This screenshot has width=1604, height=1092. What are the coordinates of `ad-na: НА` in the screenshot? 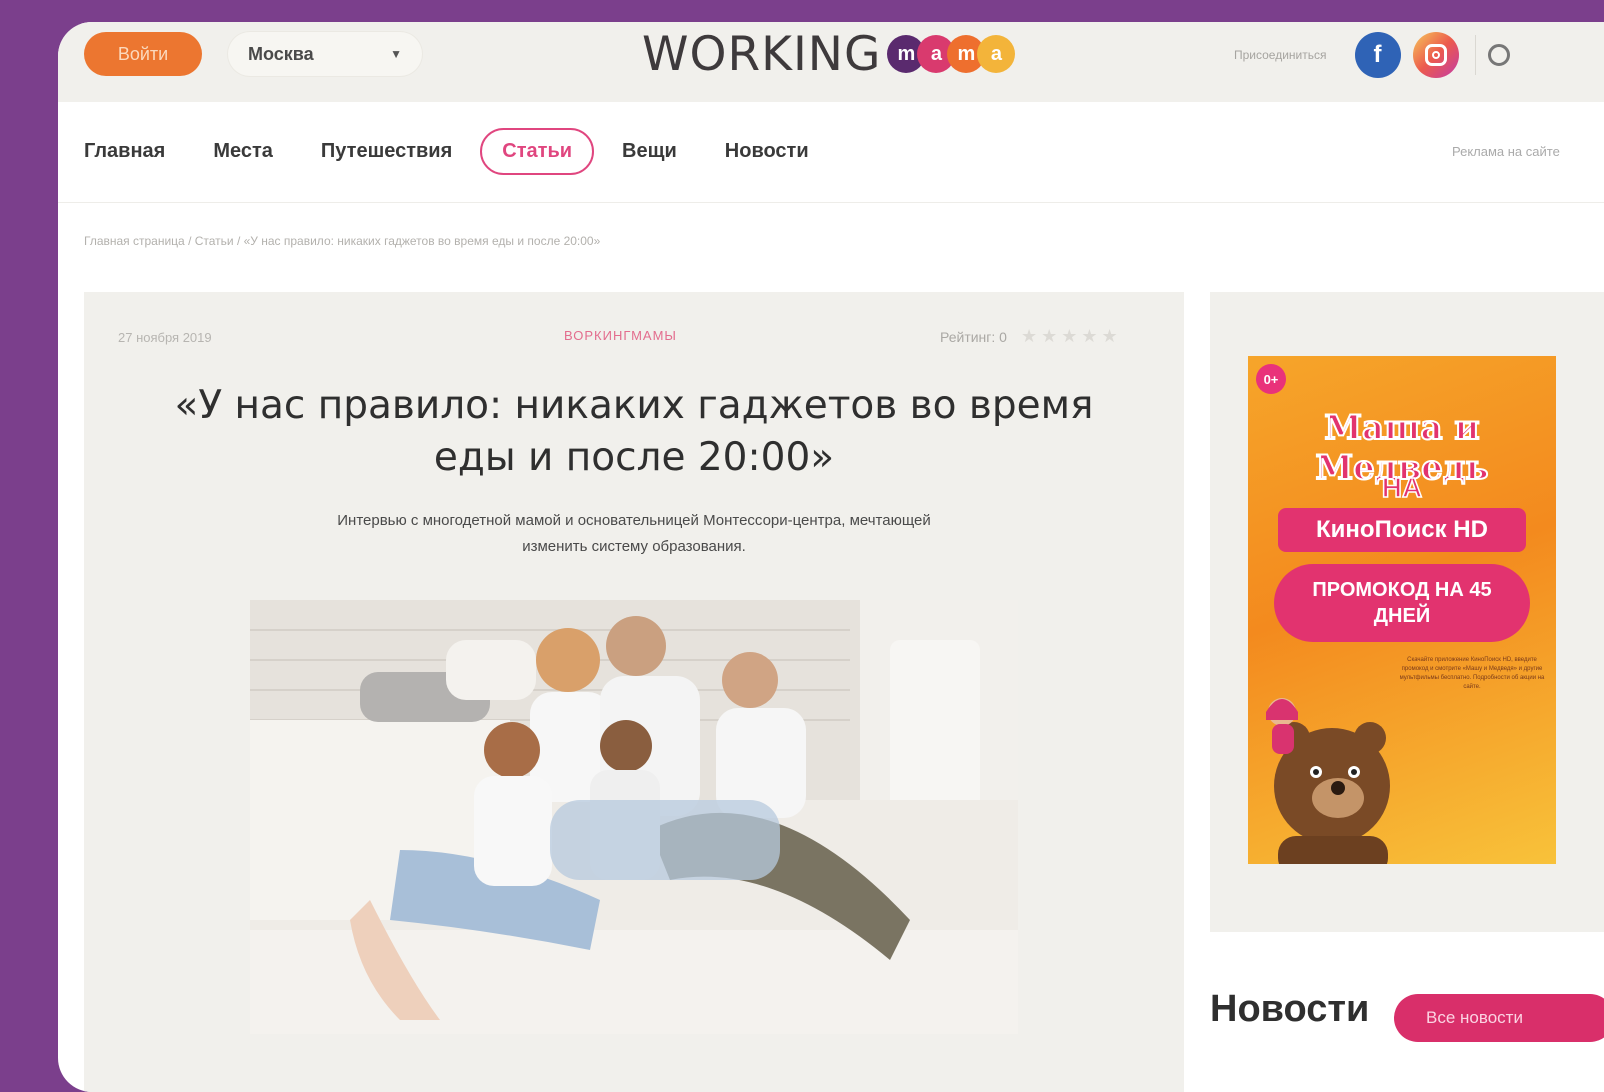 It's located at (1402, 487).